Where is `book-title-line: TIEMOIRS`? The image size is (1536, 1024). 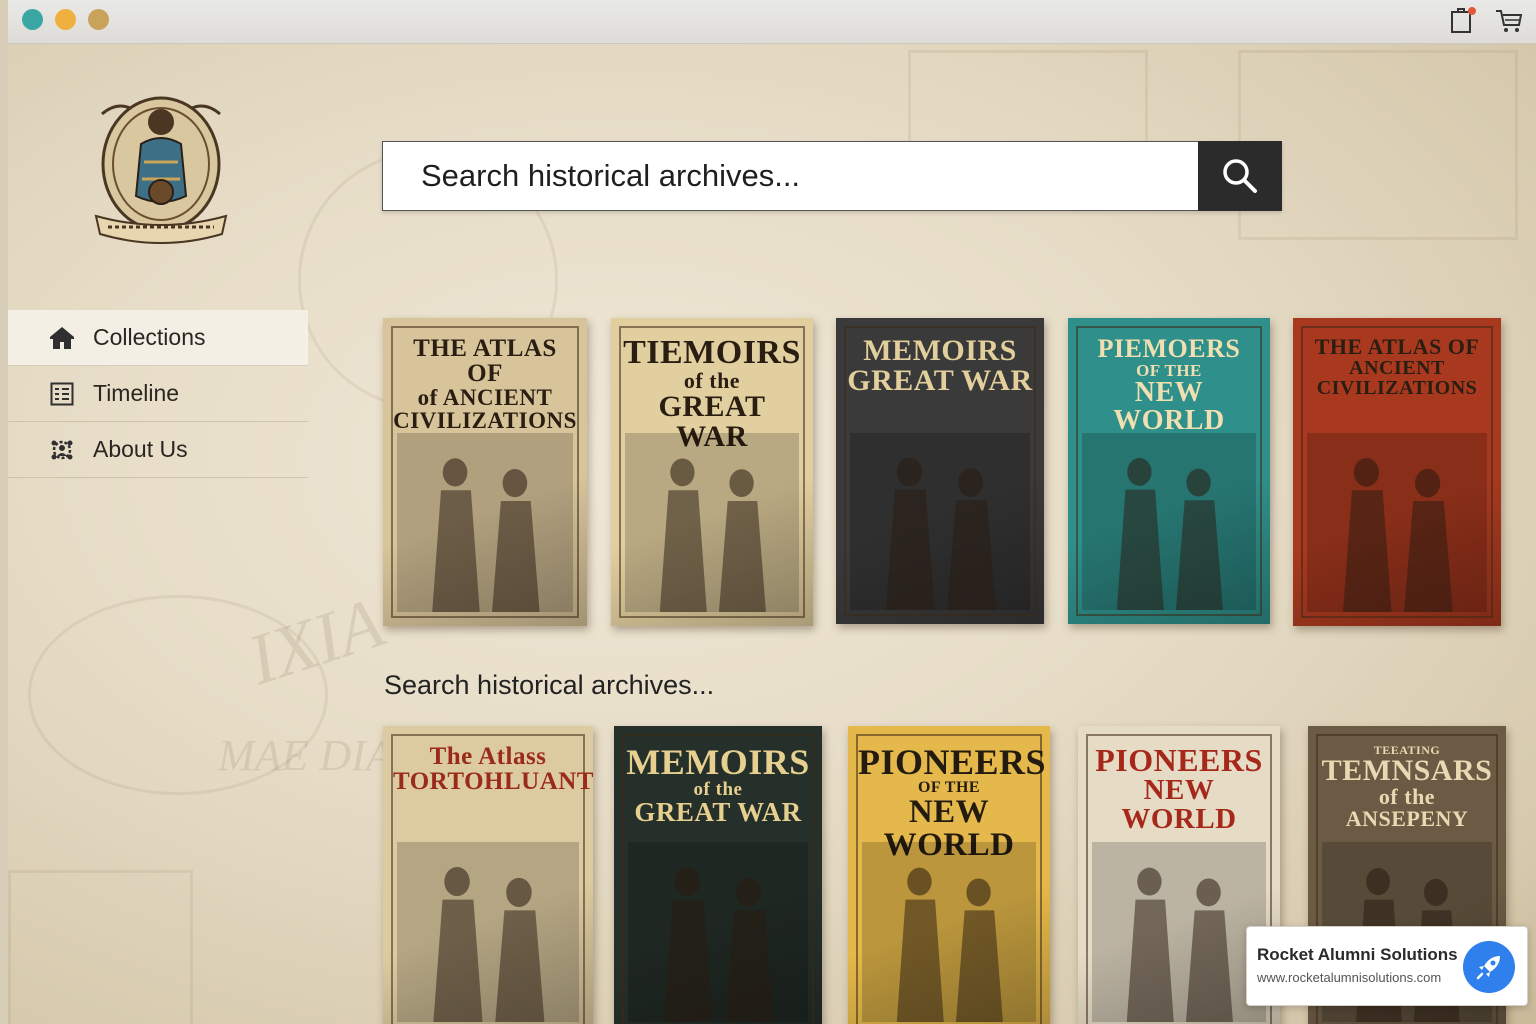
book-title-line: TIEMOIRS is located at coordinates (712, 352).